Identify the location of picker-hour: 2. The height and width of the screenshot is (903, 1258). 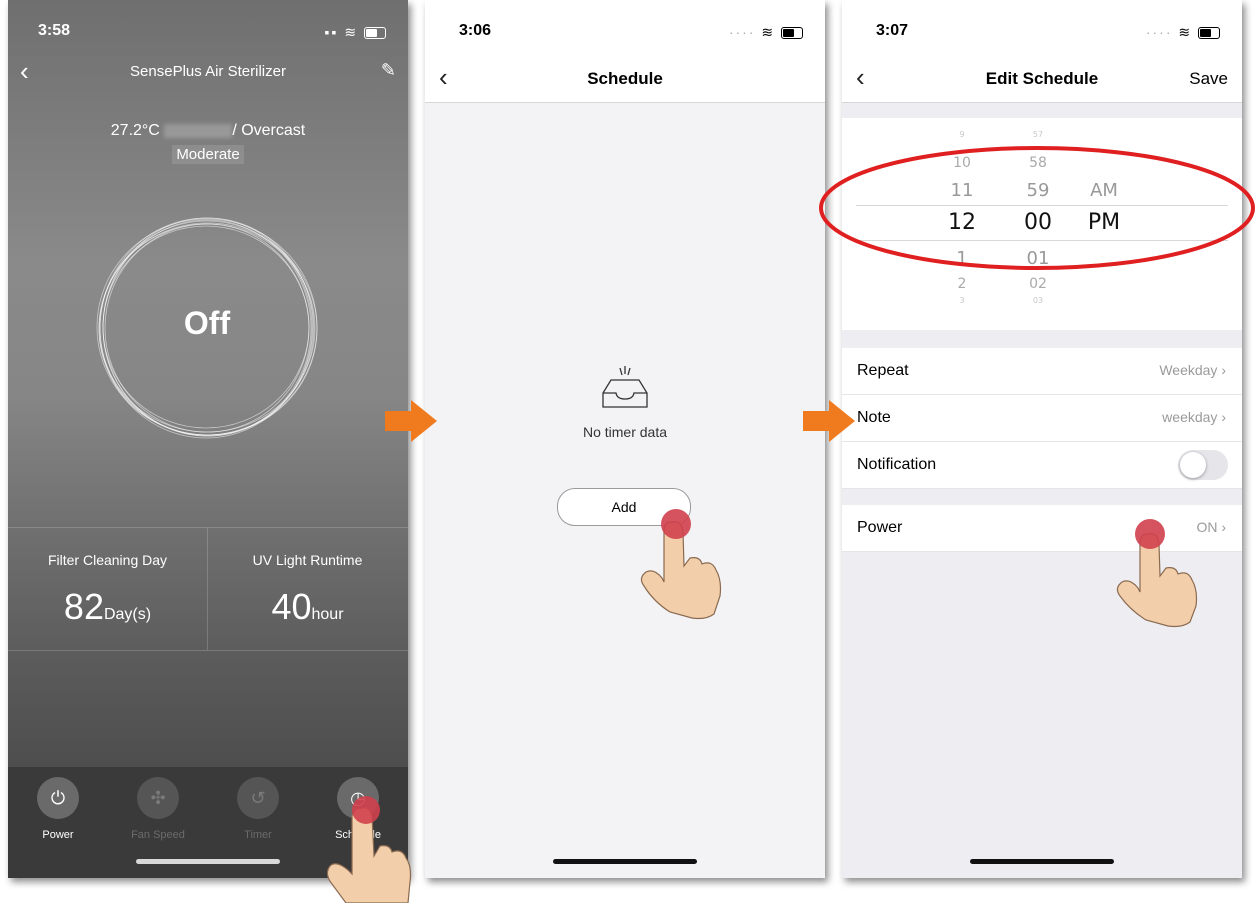
(962, 284).